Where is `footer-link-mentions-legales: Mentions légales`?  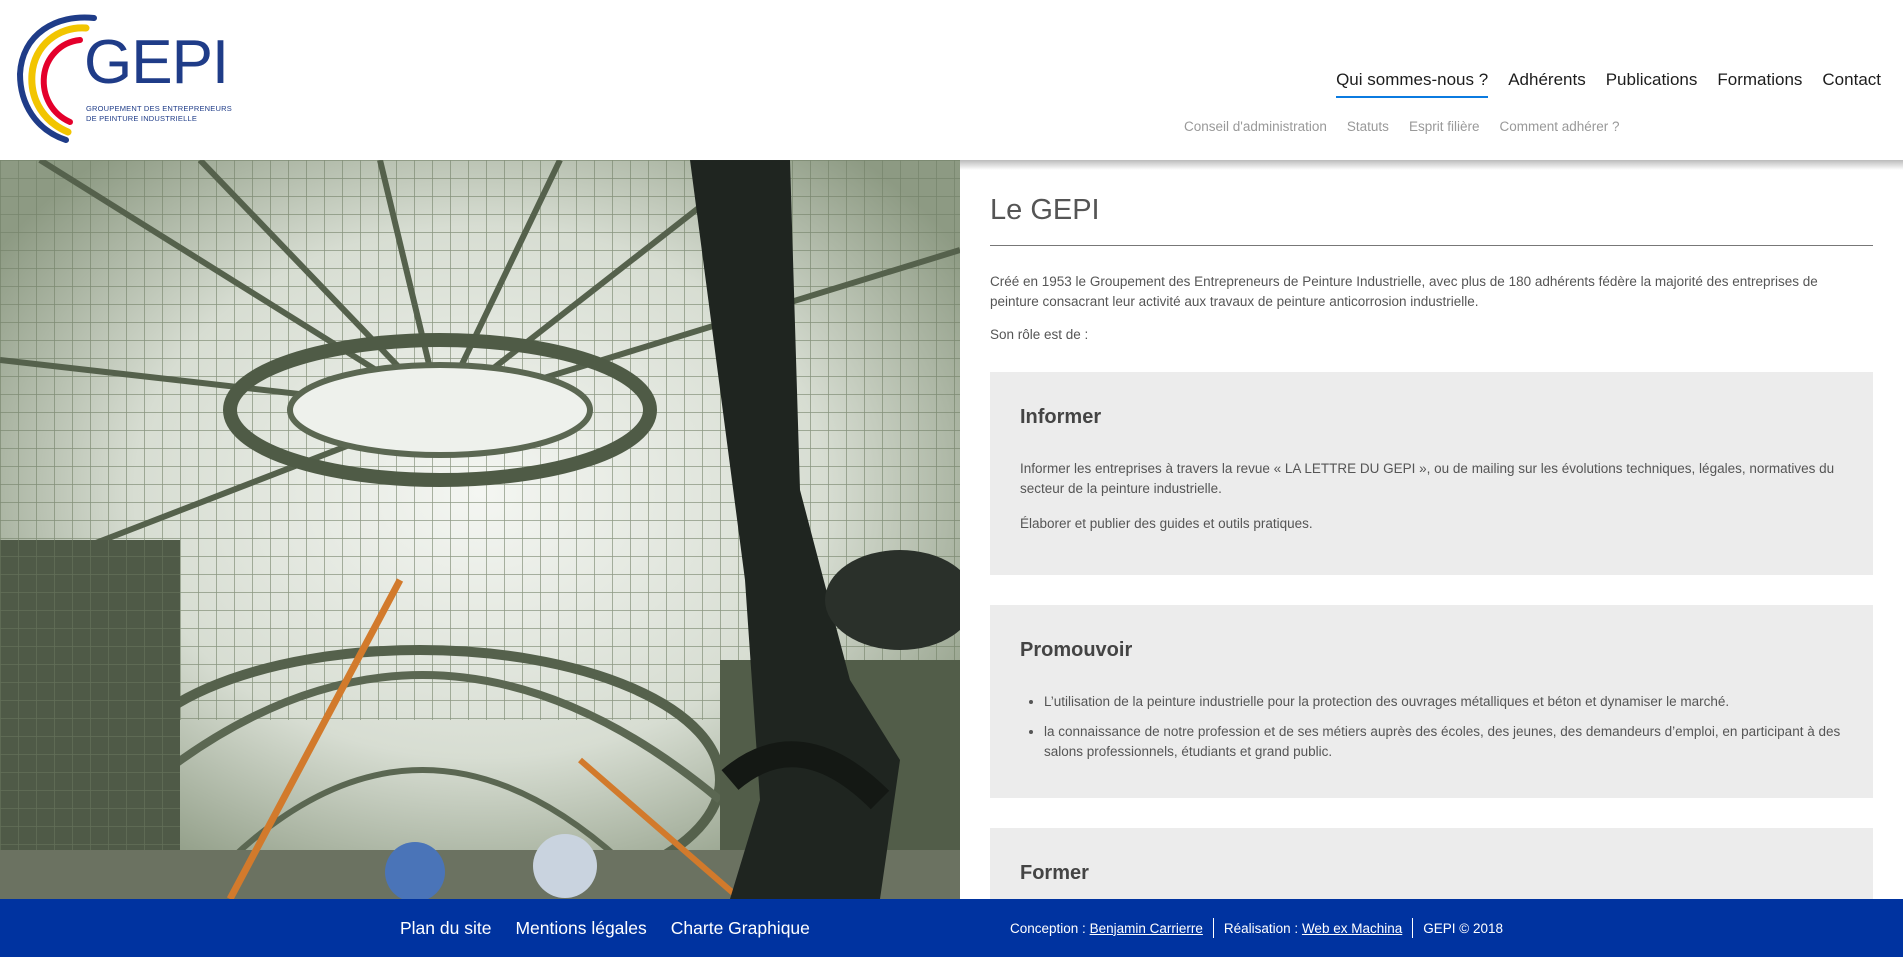 footer-link-mentions-legales: Mentions légales is located at coordinates (580, 928).